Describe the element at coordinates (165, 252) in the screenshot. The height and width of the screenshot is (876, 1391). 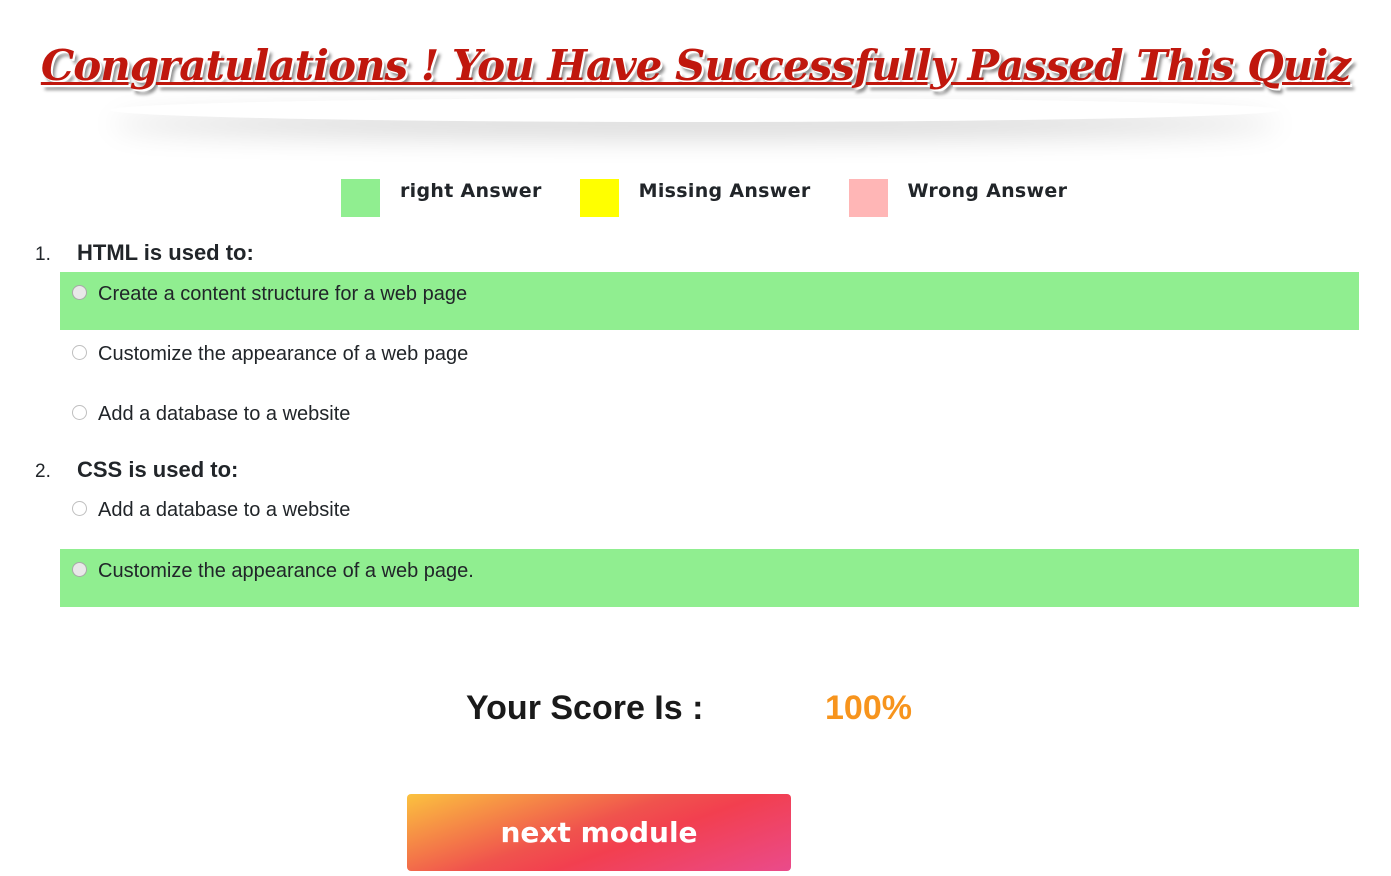
I see `question-text: HTML is used to:` at that location.